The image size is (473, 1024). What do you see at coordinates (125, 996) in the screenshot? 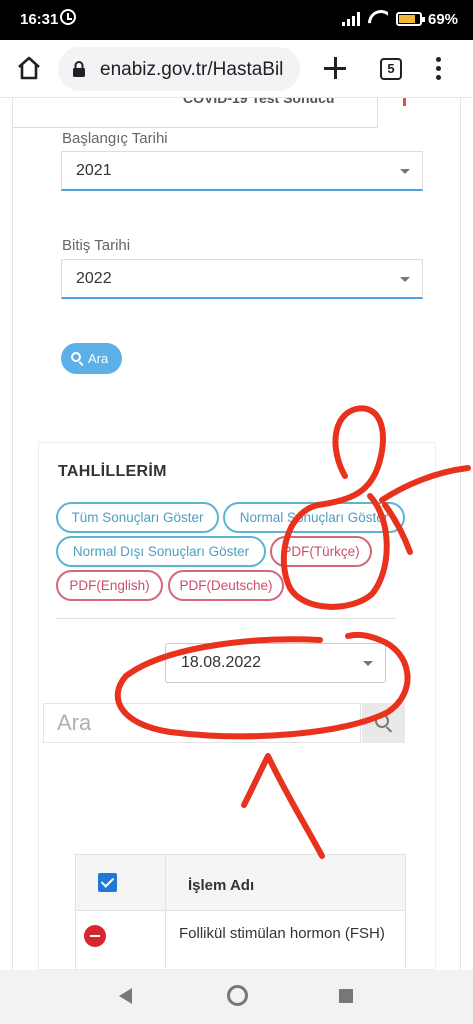
I see `back-icon` at bounding box center [125, 996].